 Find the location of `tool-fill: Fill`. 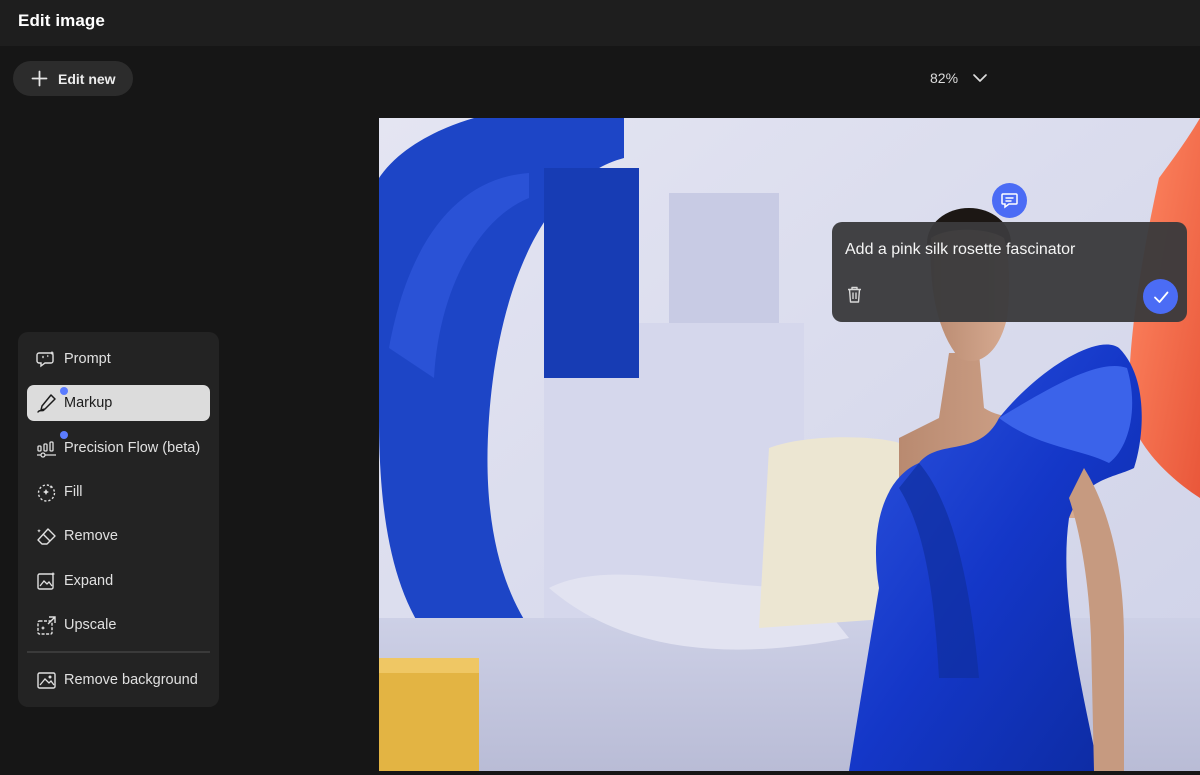

tool-fill: Fill is located at coordinates (118, 492).